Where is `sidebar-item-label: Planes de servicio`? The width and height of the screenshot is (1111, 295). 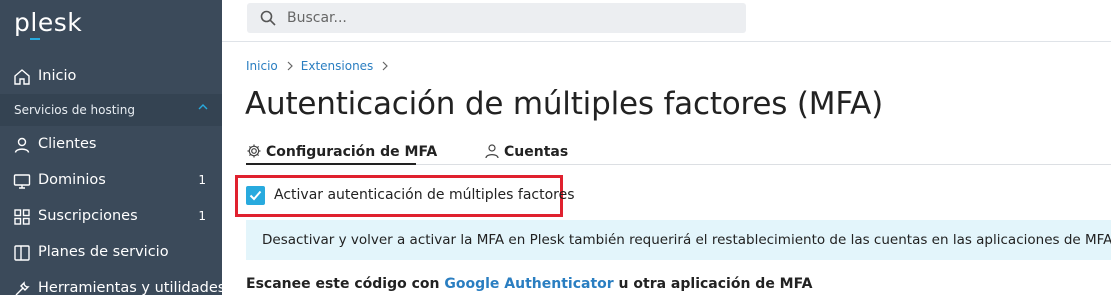
sidebar-item-label: Planes de servicio is located at coordinates (103, 252).